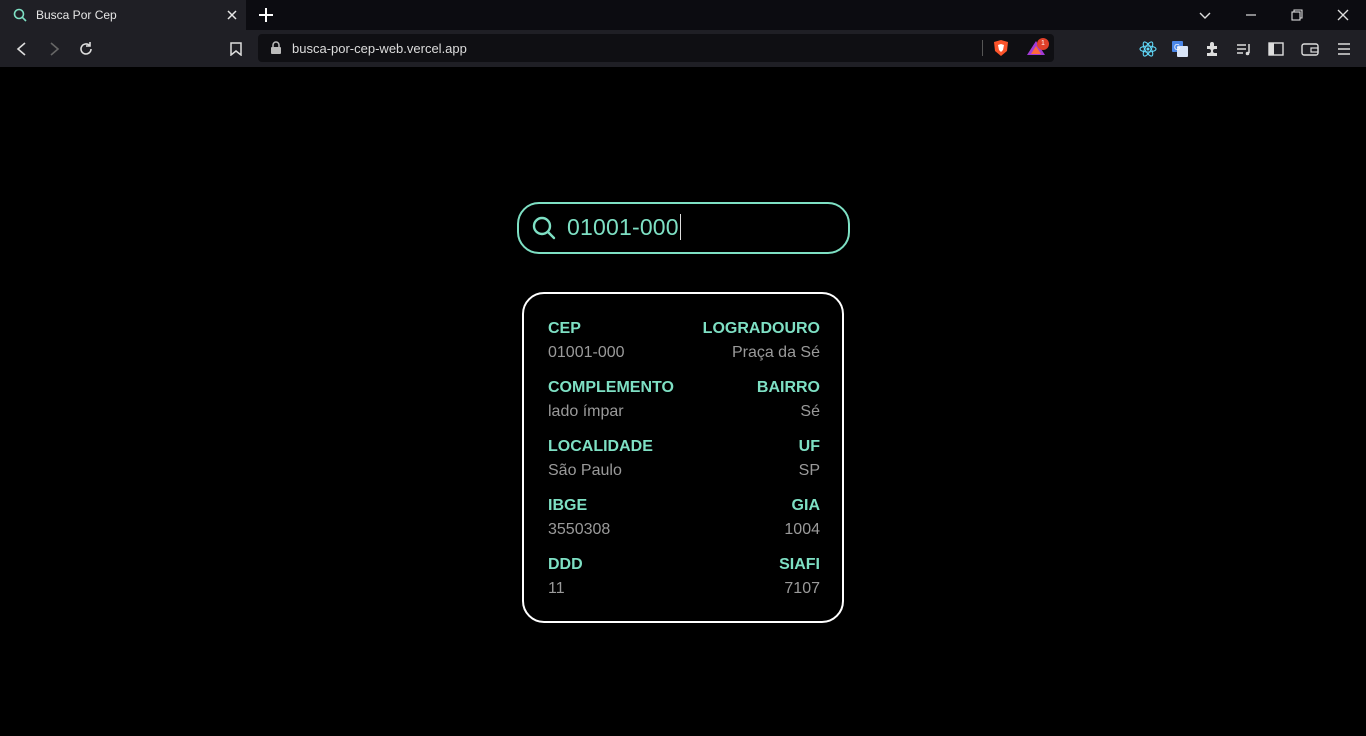 The width and height of the screenshot is (1366, 736). Describe the element at coordinates (799, 577) in the screenshot. I see `field-siafi: SIAFI 7107` at that location.